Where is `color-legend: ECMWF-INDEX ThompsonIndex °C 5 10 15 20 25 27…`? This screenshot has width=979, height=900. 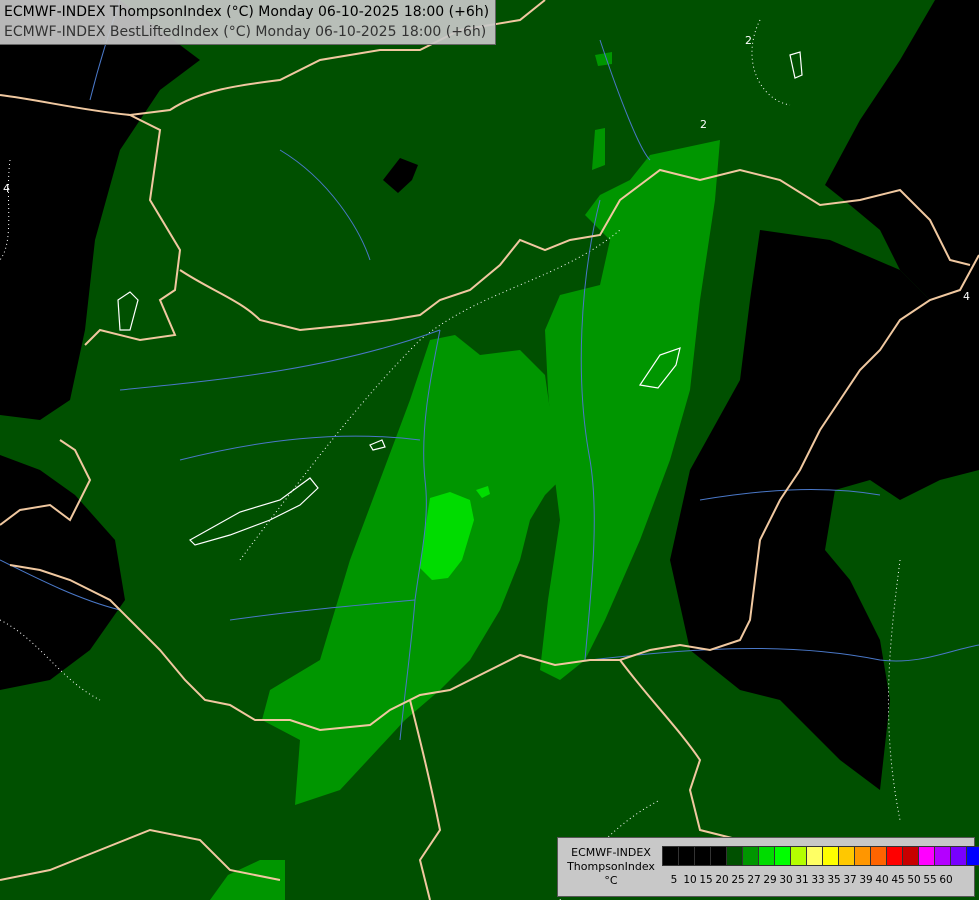 color-legend: ECMWF-INDEX ThompsonIndex °C 5 10 15 20 25 27… is located at coordinates (768, 867).